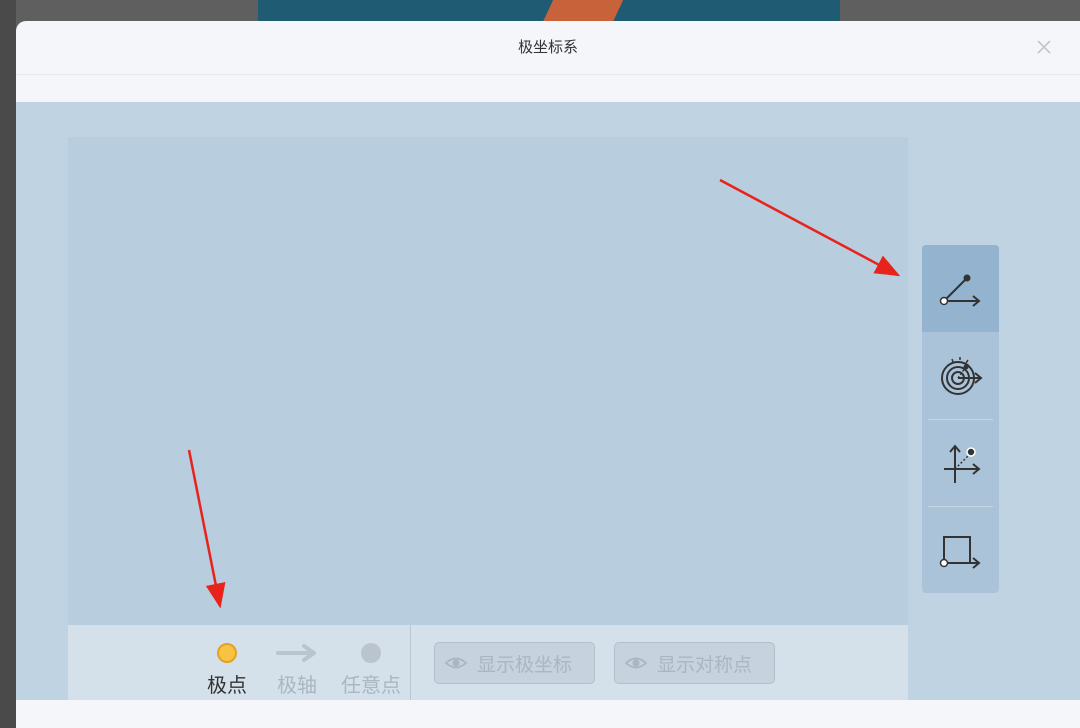 The image size is (1080, 728). I want to click on dialog-title: 极坐标系, so click(547, 47).